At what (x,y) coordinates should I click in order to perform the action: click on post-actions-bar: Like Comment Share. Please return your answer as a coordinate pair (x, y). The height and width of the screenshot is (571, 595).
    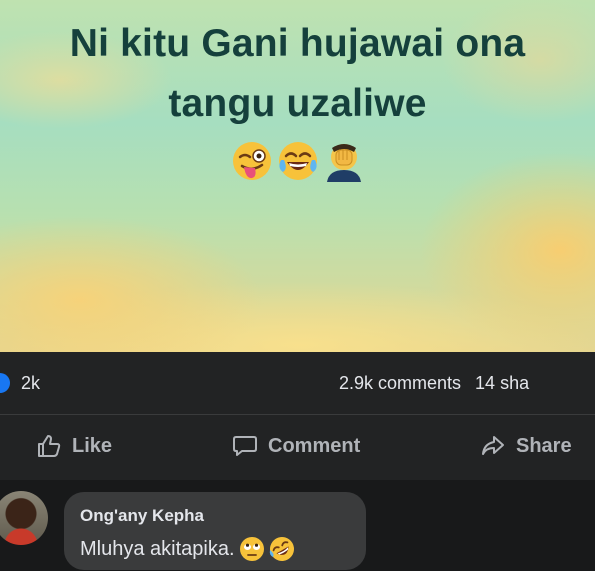
    Looking at the image, I should click on (297, 447).